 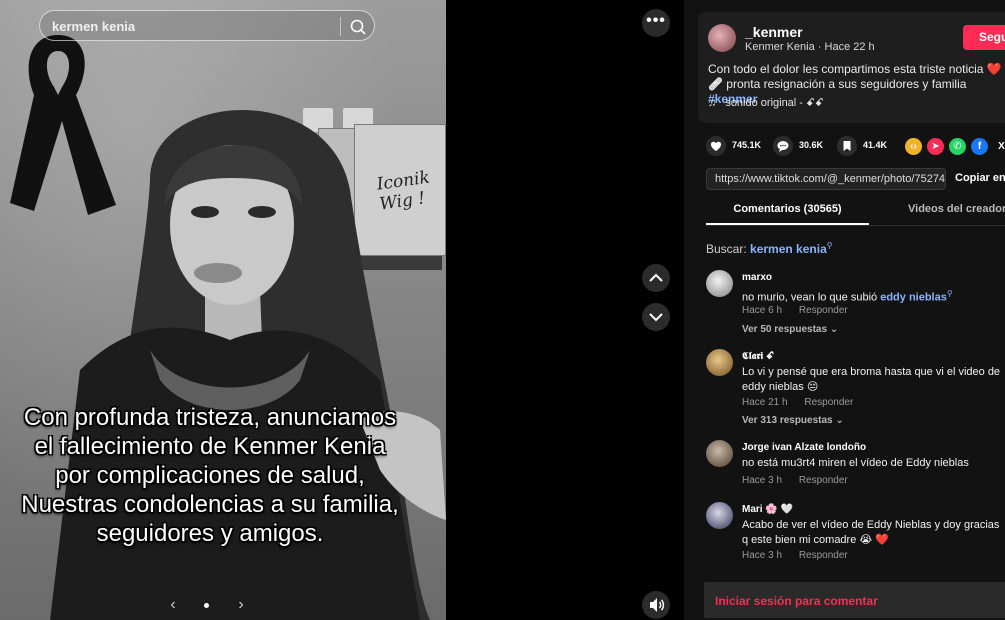 I want to click on facebook-icon: f, so click(x=979, y=146).